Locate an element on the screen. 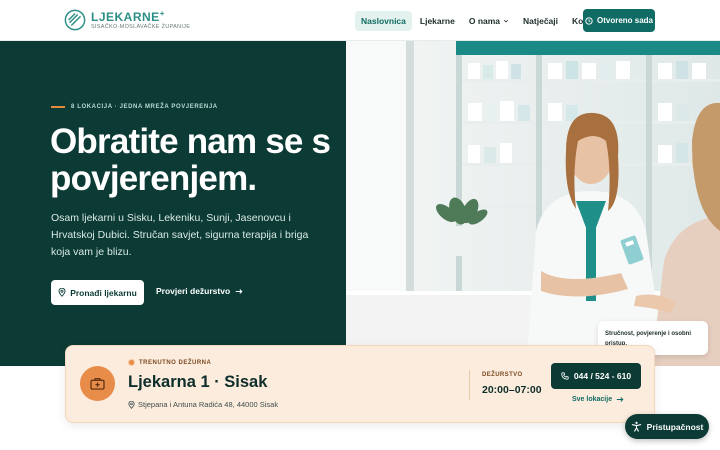  open-now-button: Otvoreno sada is located at coordinates (619, 20).